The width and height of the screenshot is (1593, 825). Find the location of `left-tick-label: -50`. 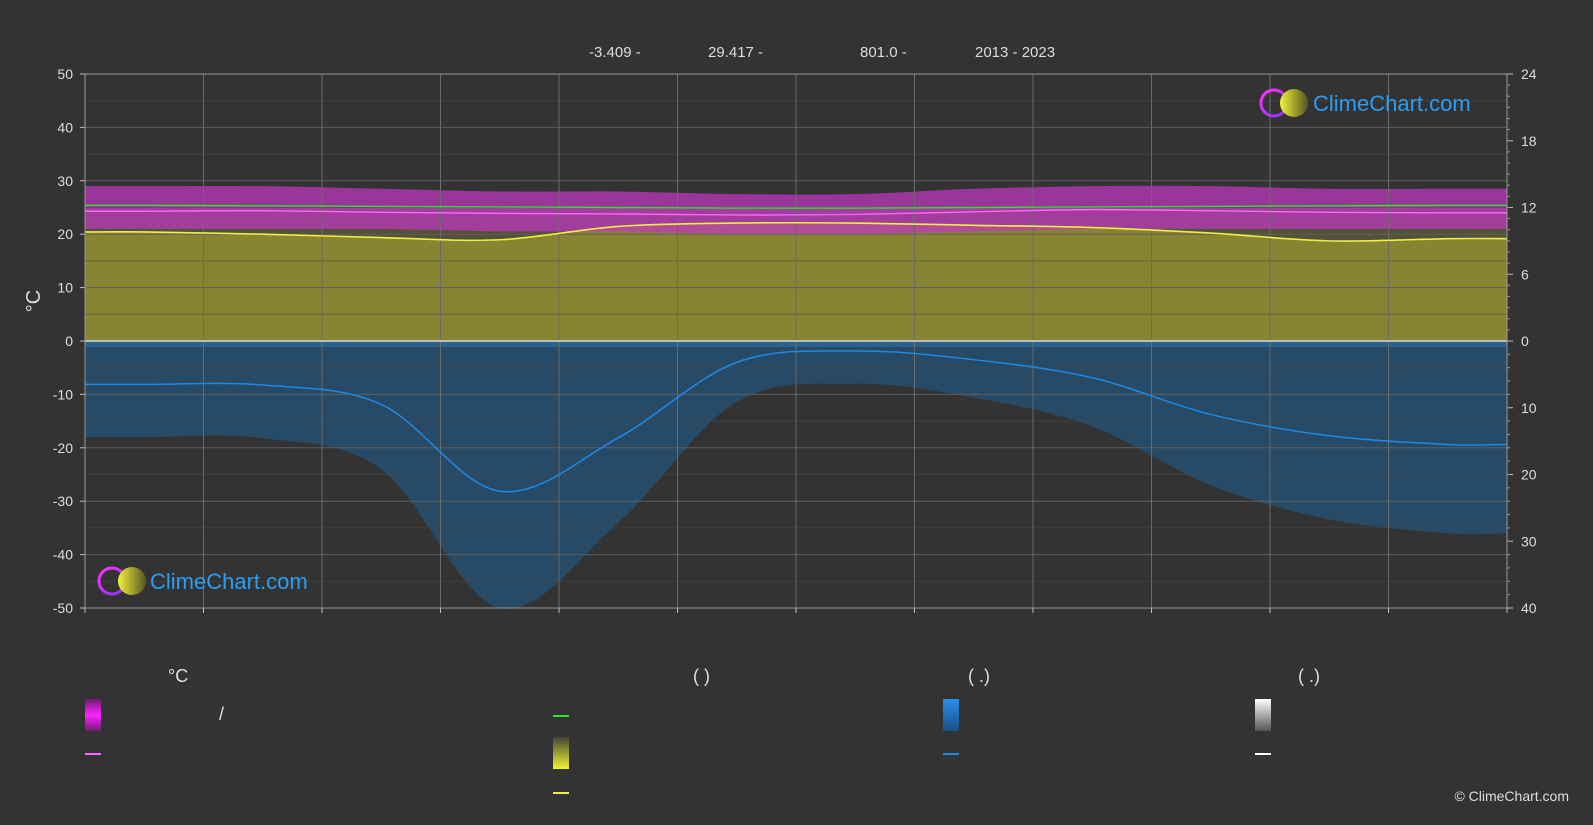

left-tick-label: -50 is located at coordinates (63, 608).